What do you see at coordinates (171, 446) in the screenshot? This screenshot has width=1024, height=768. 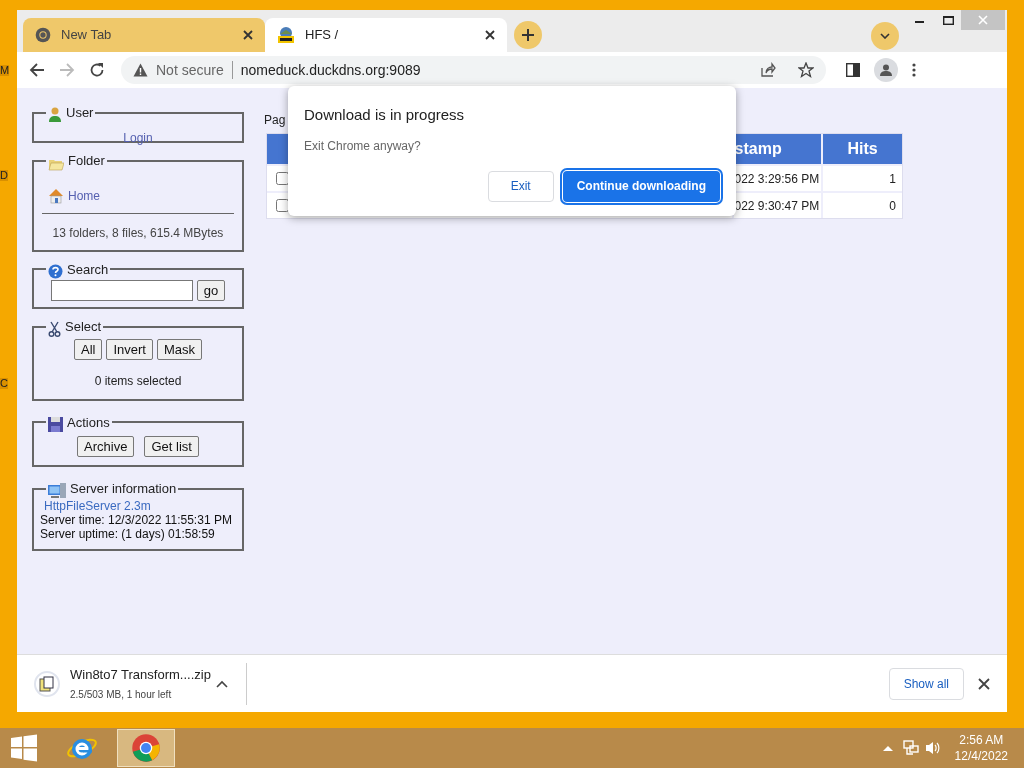 I see `action-button: Get list` at bounding box center [171, 446].